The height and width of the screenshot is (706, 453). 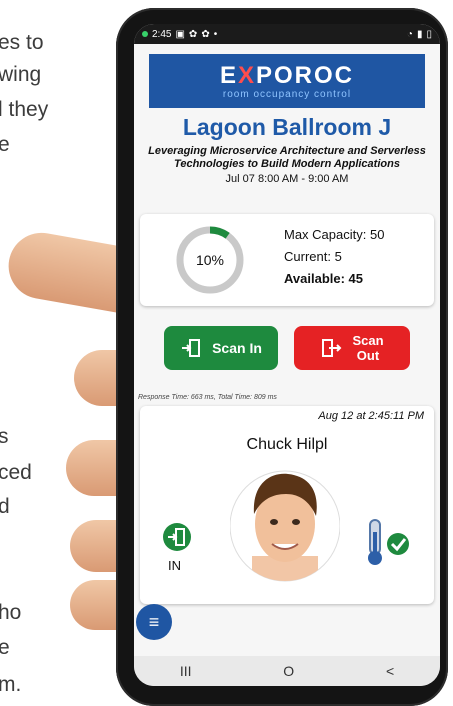 I want to click on occupancy-percent: 10%, so click(x=210, y=260).